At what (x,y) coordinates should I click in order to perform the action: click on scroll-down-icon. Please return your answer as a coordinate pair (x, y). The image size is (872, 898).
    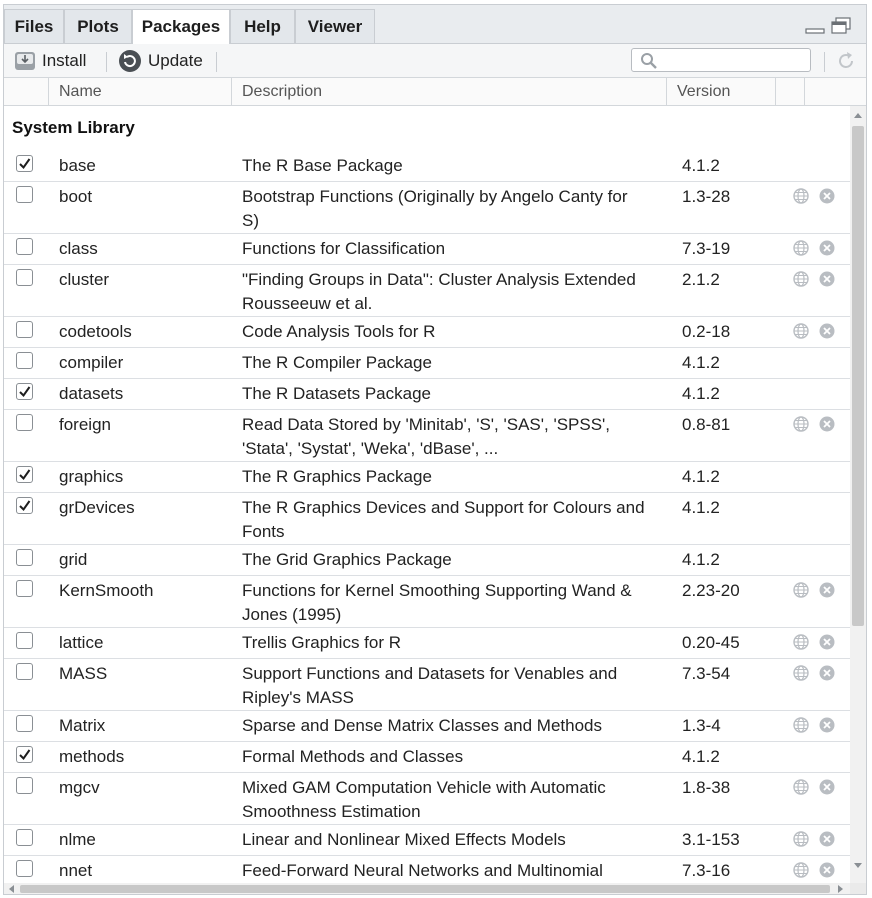
    Looking at the image, I should click on (858, 866).